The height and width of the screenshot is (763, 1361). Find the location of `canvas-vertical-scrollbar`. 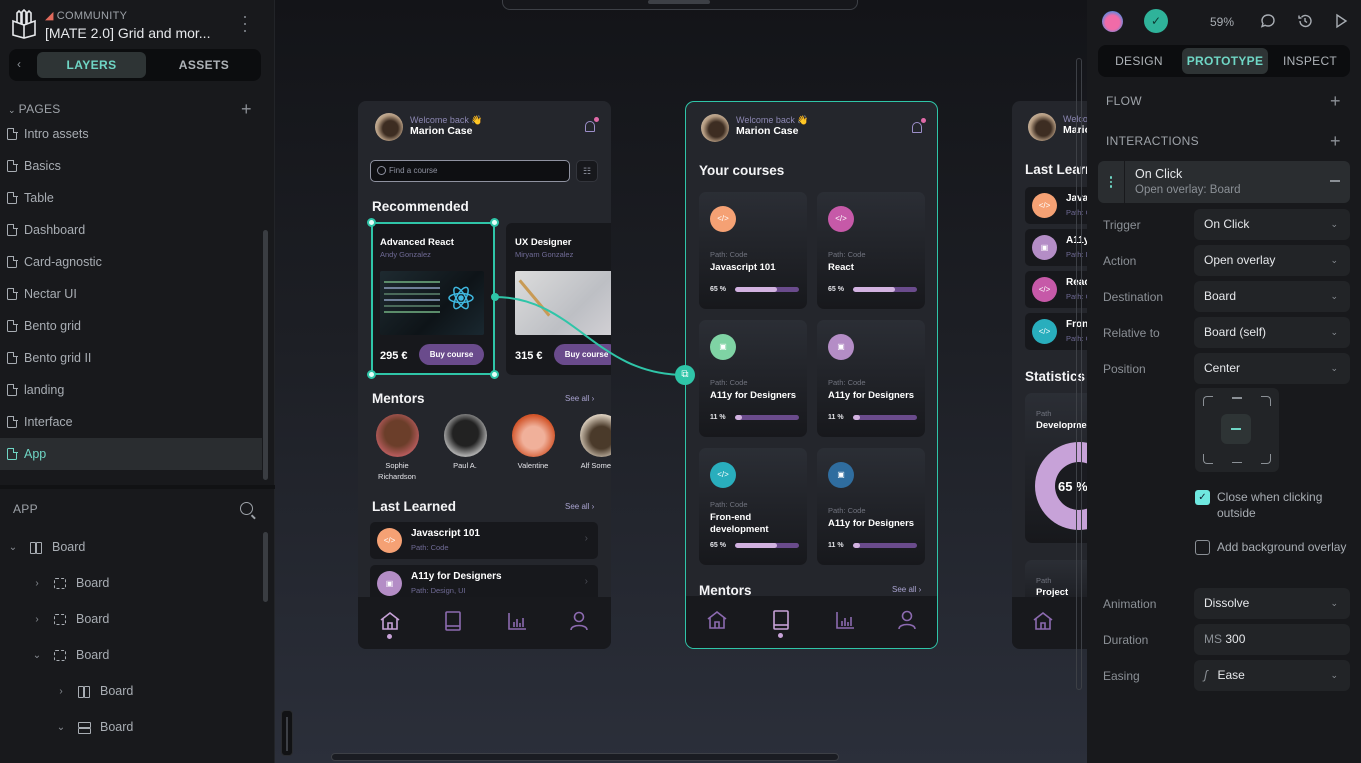

canvas-vertical-scrollbar is located at coordinates (1079, 374).